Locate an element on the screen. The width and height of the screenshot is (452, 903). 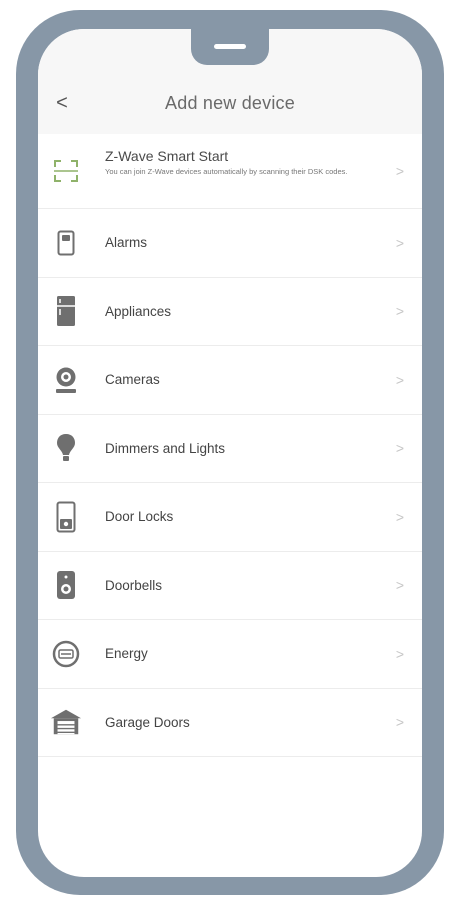
item-label: Doorbells is located at coordinates (134, 585).